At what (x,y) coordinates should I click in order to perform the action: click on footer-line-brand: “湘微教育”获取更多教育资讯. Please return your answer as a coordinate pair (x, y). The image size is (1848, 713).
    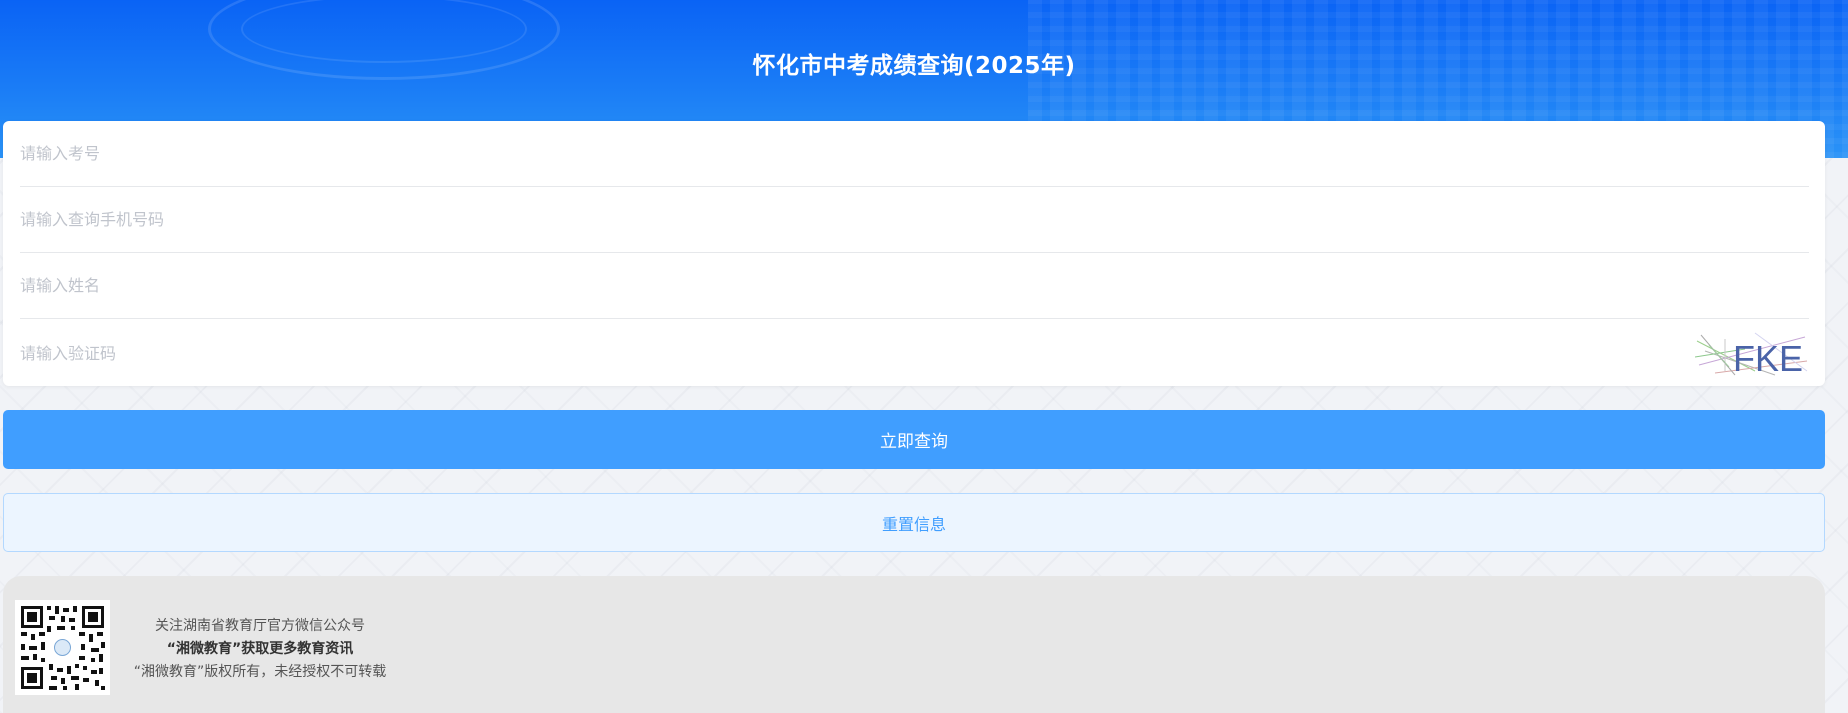
    Looking at the image, I should click on (260, 649).